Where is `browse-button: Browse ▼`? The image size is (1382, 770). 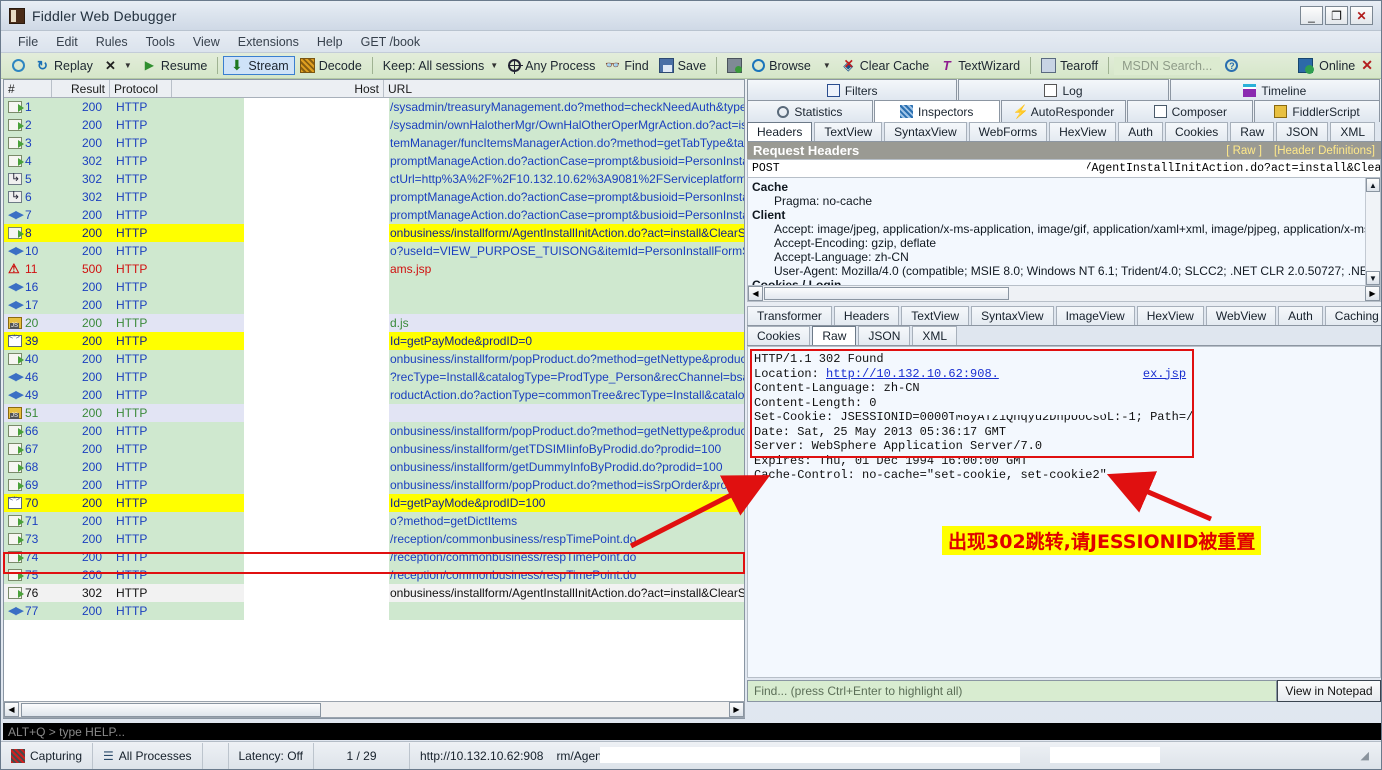 browse-button: Browse ▼ is located at coordinates (791, 66).